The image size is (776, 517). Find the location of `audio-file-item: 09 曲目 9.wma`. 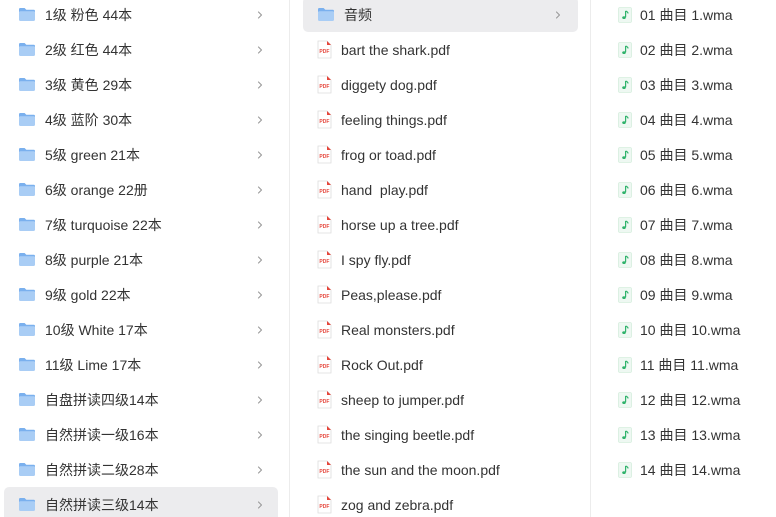

audio-file-item: 09 曲目 9.wma is located at coordinates (689, 294).